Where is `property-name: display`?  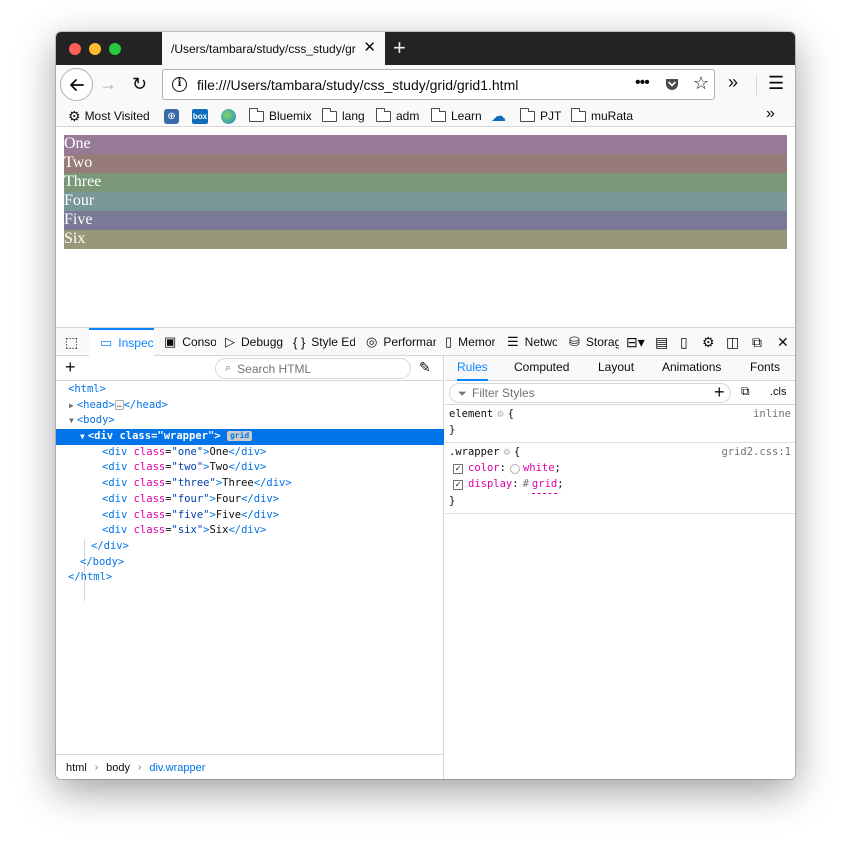
property-name: display is located at coordinates (490, 485).